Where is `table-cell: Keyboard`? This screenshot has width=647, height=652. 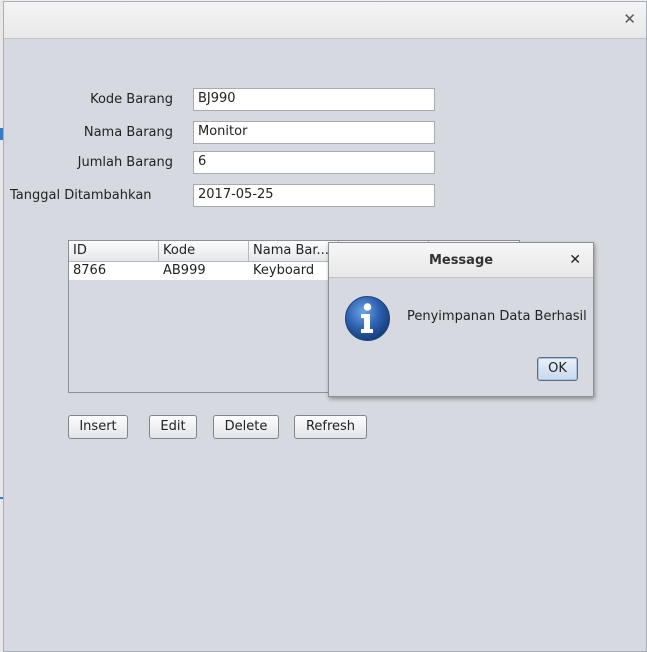 table-cell: Keyboard is located at coordinates (284, 270).